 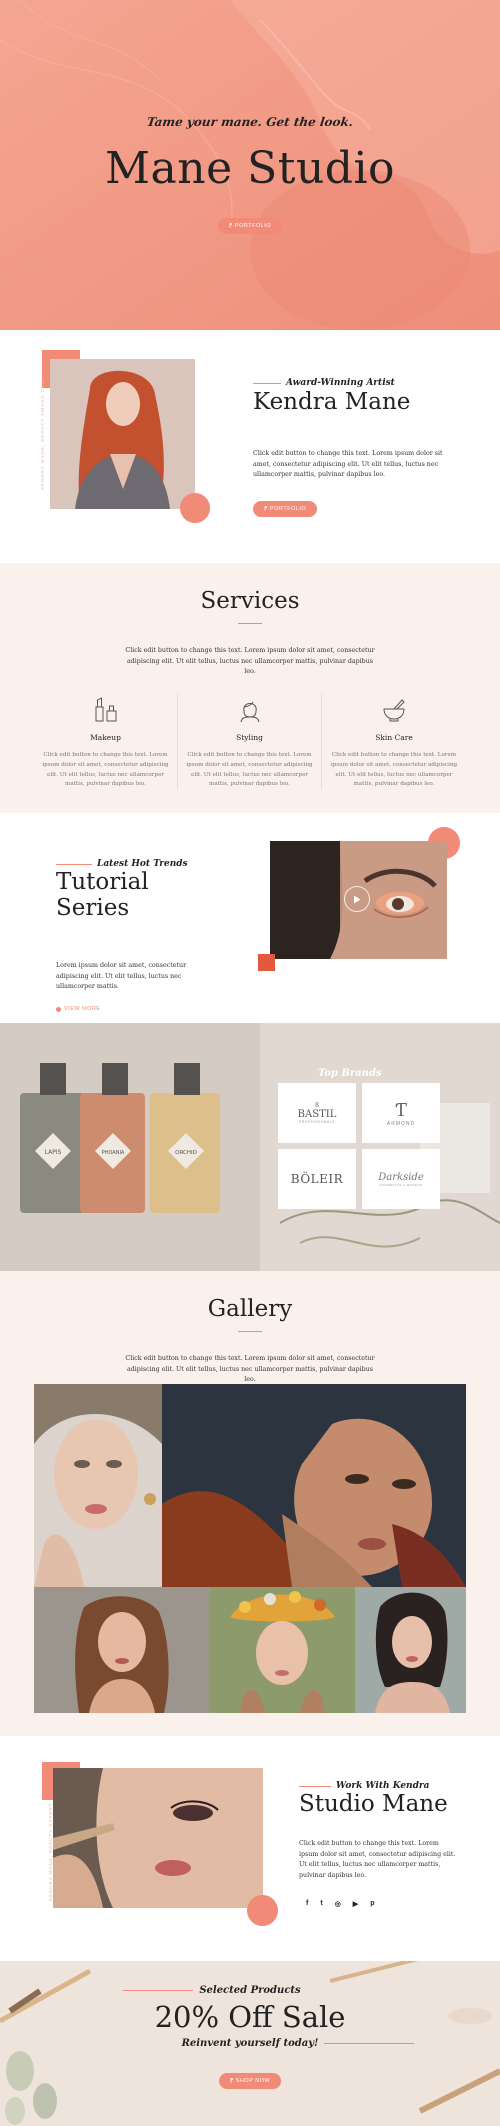 I want to click on view-more-link: VIEW MORE, so click(x=141, y=1009).